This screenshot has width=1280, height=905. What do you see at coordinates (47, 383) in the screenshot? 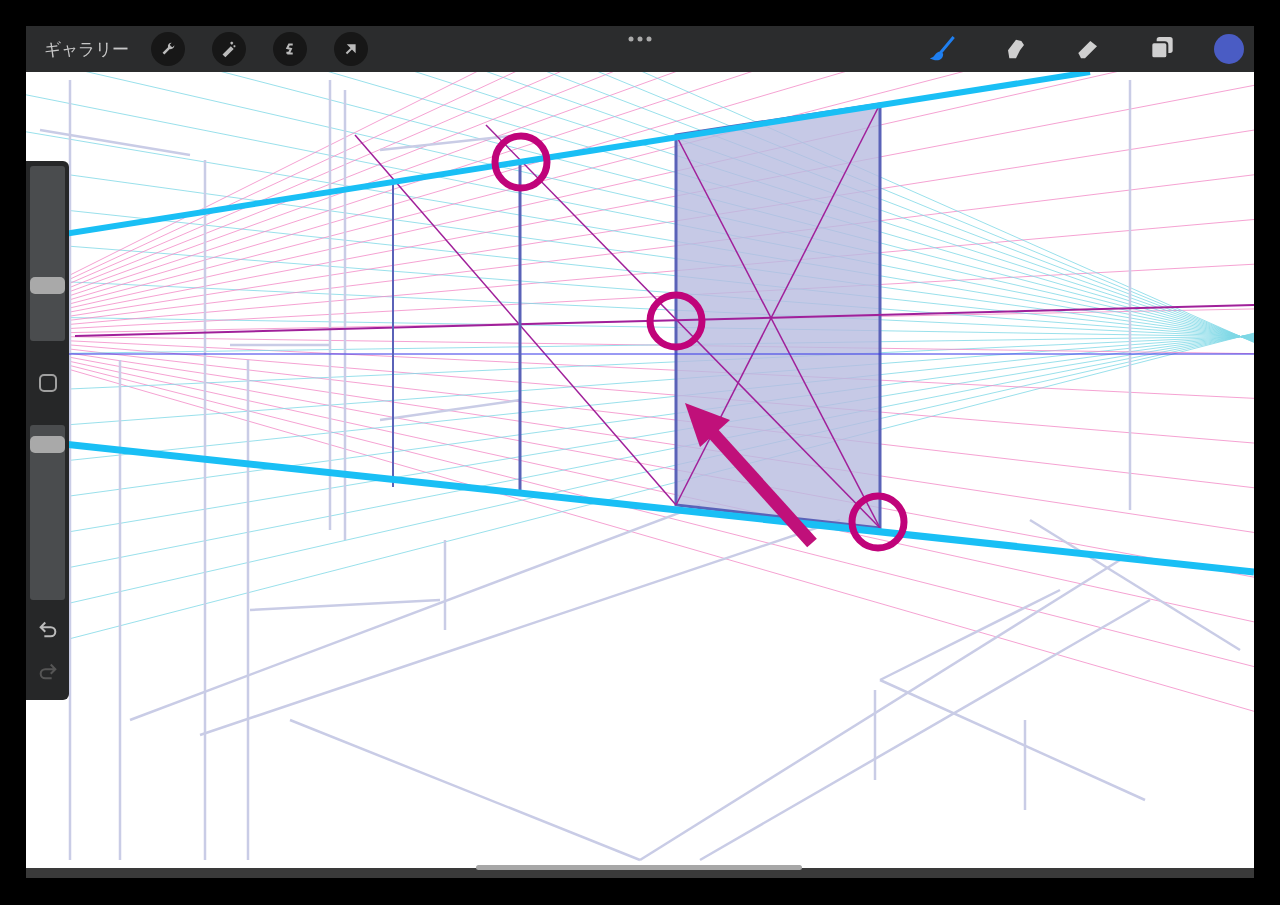
I see `modify-button` at bounding box center [47, 383].